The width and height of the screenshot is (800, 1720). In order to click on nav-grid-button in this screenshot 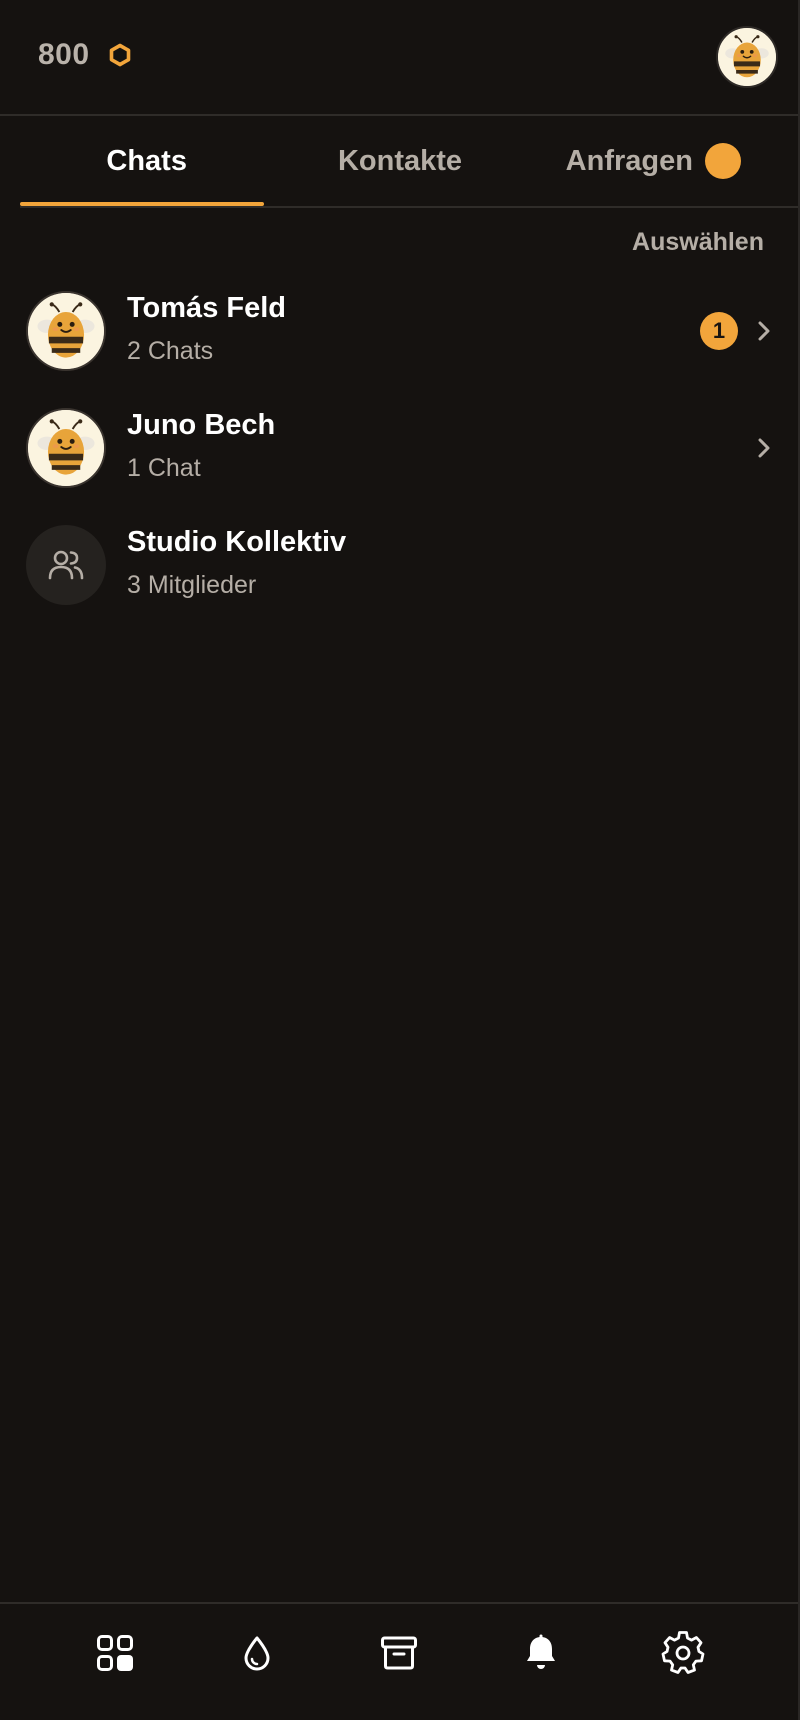, I will do `click(115, 1653)`.